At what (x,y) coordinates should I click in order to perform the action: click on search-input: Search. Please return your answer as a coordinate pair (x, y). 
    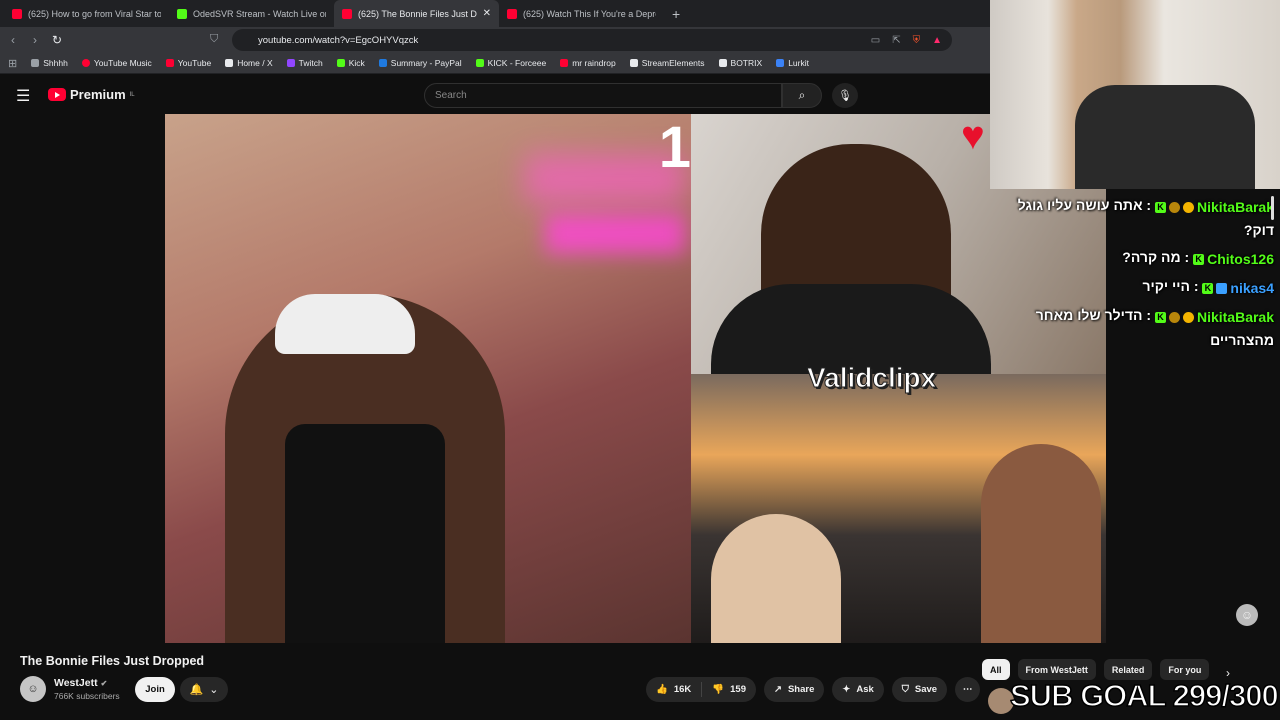
    Looking at the image, I should click on (603, 95).